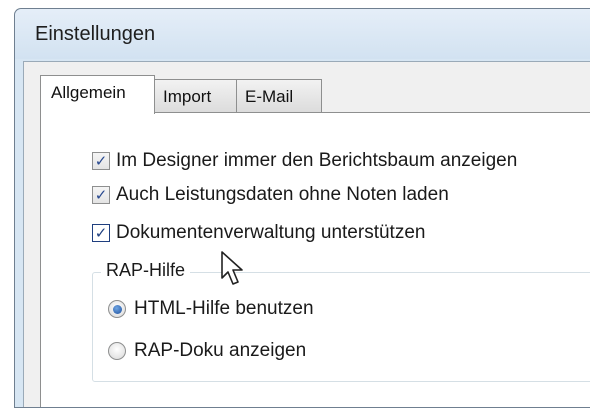 Image resolution: width=590 pixels, height=408 pixels. I want to click on arrow-pointer-icon, so click(232, 268).